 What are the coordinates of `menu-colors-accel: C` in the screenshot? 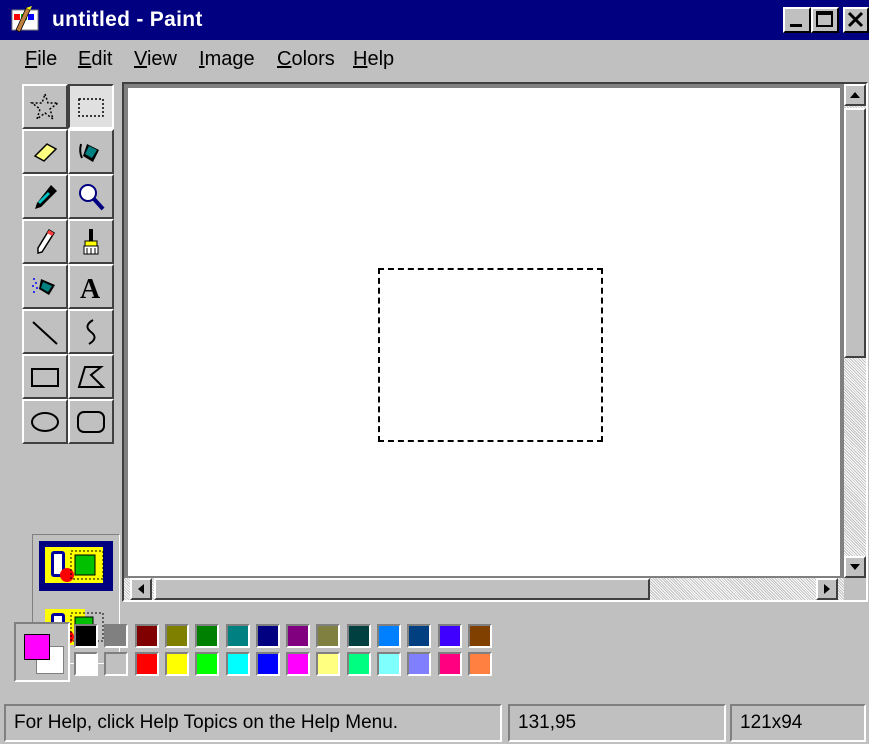 It's located at (284, 59).